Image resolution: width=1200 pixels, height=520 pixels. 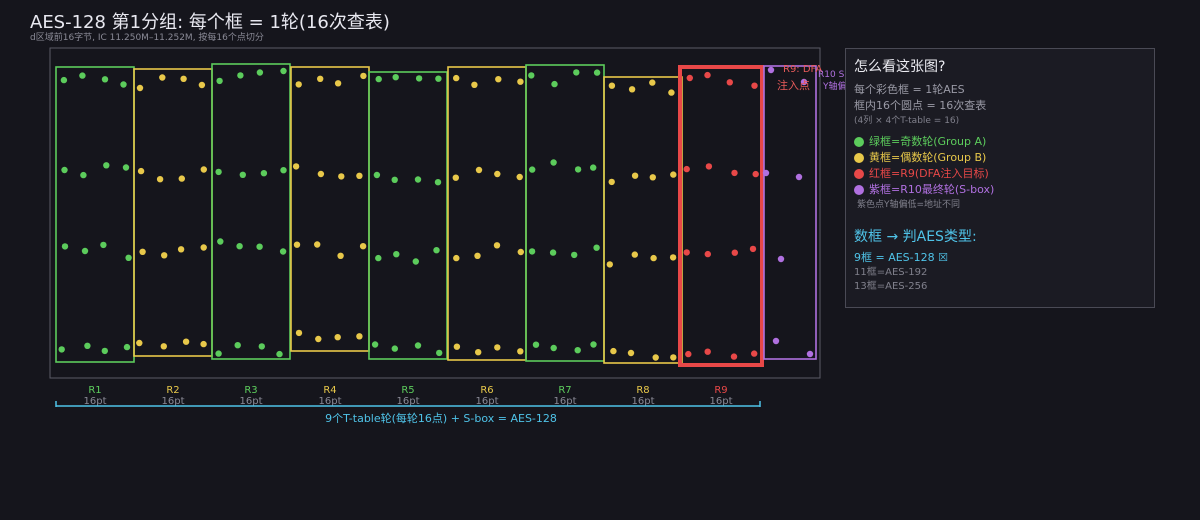 I want to click on legend-aes256: 13框=AES-256, so click(x=891, y=286).